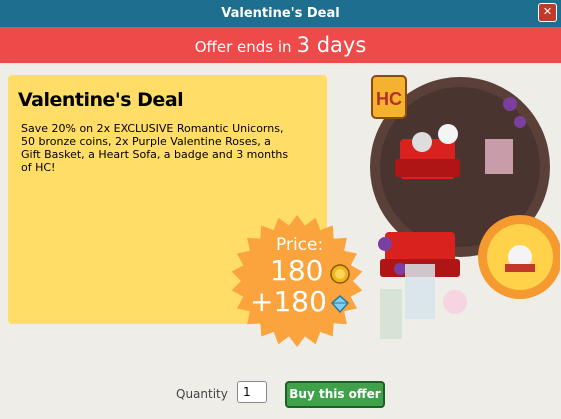  What do you see at coordinates (389, 99) in the screenshot?
I see `hc-badge-text: HC` at bounding box center [389, 99].